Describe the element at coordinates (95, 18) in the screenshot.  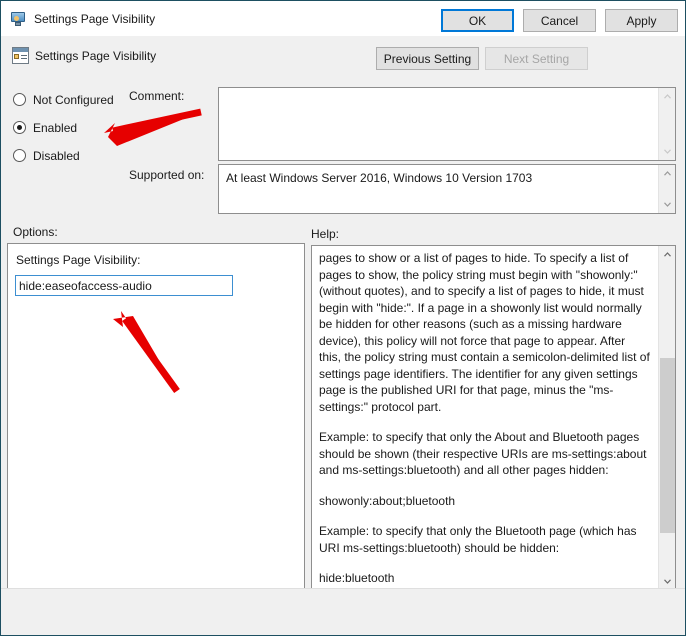
I see `window-title: Settings Page Visibility` at that location.